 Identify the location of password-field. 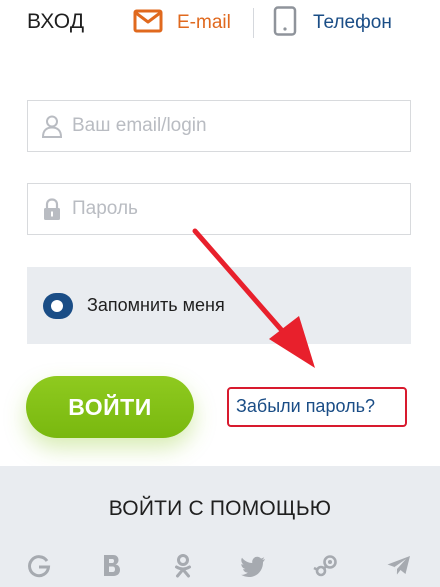
(219, 209).